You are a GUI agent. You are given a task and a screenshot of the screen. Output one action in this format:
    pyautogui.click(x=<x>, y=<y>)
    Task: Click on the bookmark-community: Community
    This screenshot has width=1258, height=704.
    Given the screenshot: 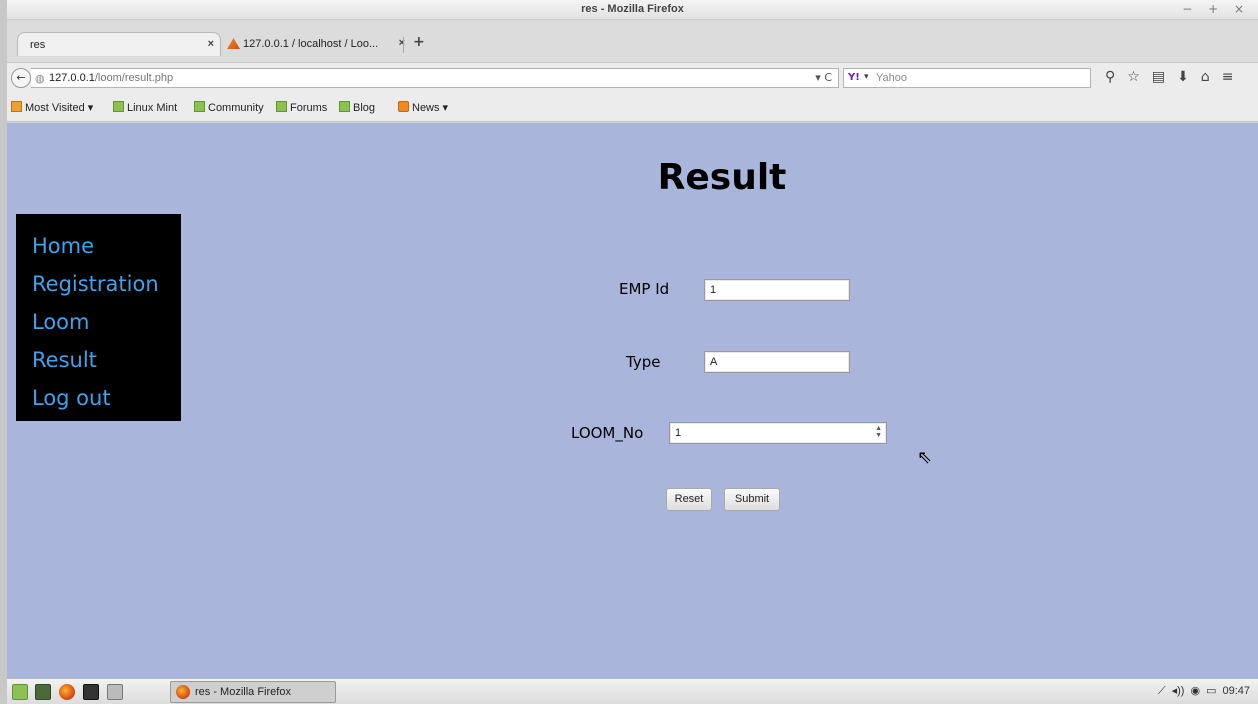 What is the action you would take?
    pyautogui.click(x=229, y=107)
    